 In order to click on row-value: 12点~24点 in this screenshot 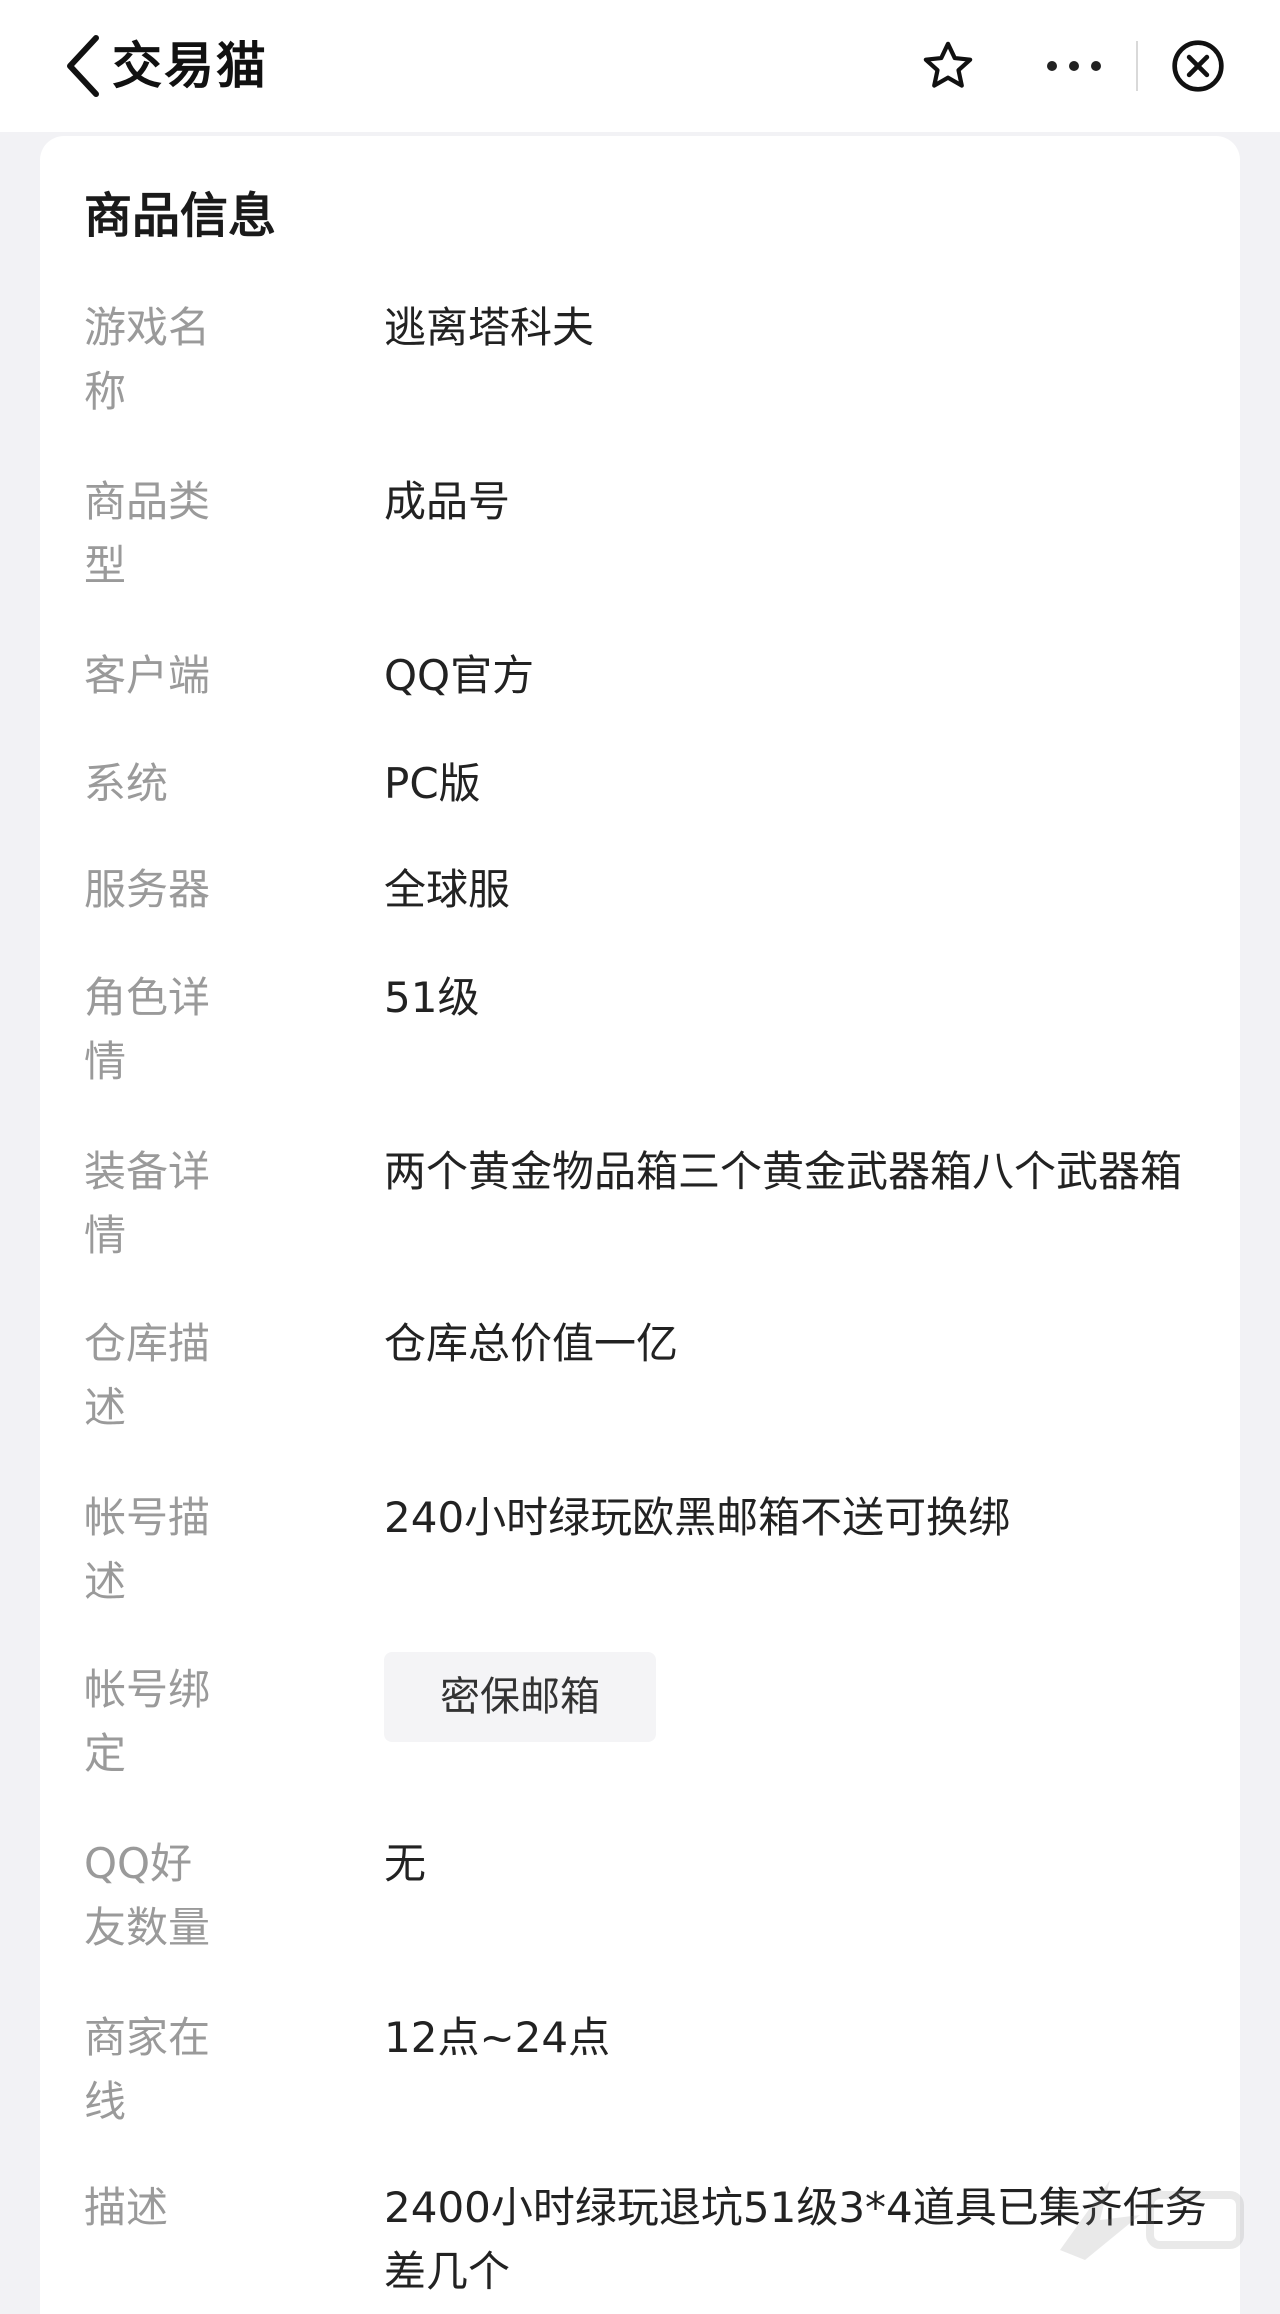, I will do `click(497, 2037)`.